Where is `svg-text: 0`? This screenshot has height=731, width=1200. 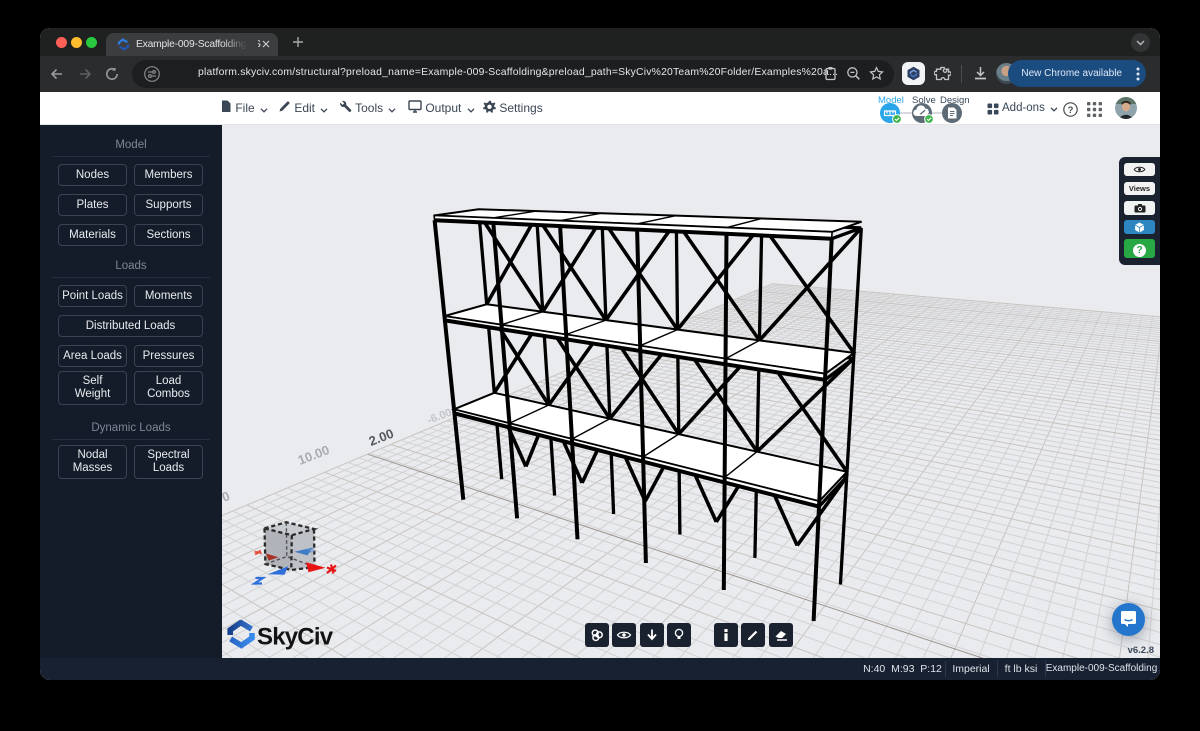
svg-text: 0 is located at coordinates (227, 496).